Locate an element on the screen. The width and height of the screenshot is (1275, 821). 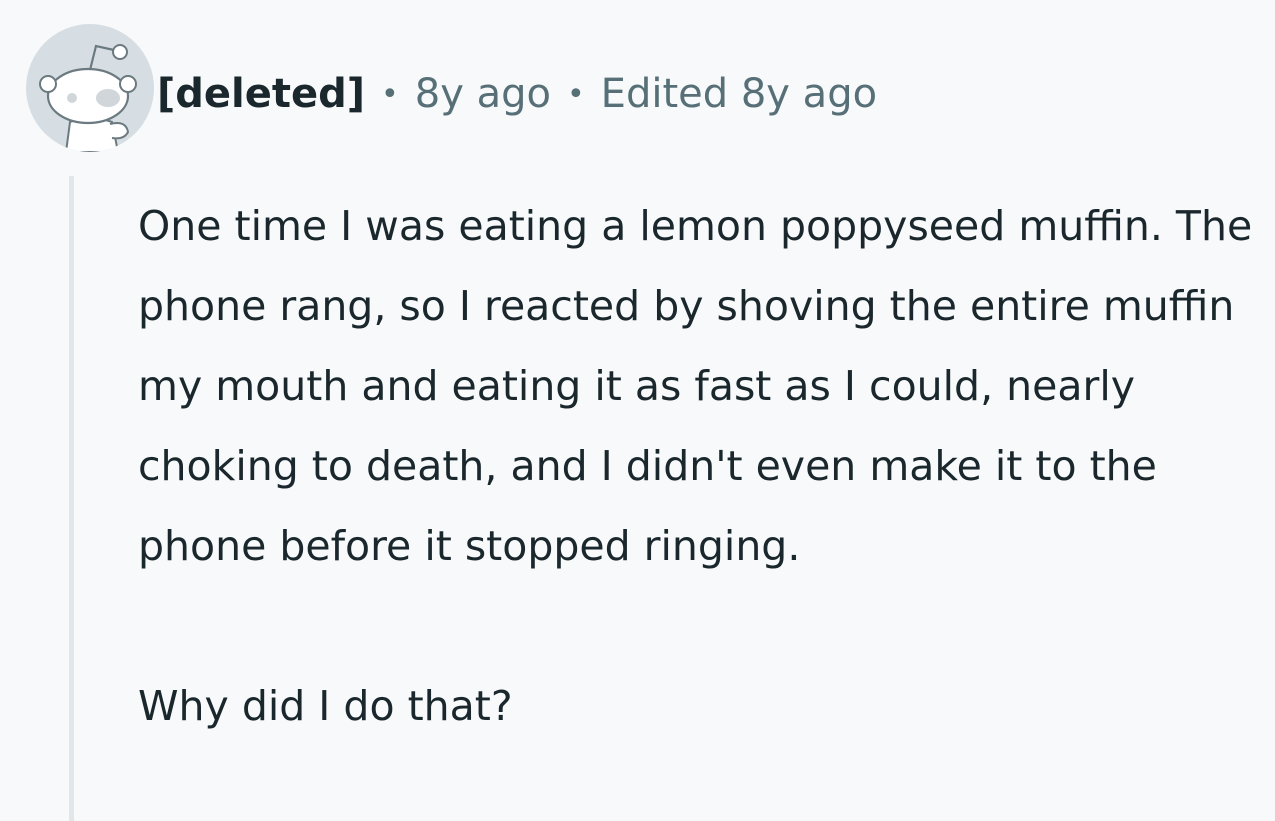
timestamp: 8y ago is located at coordinates (483, 94).